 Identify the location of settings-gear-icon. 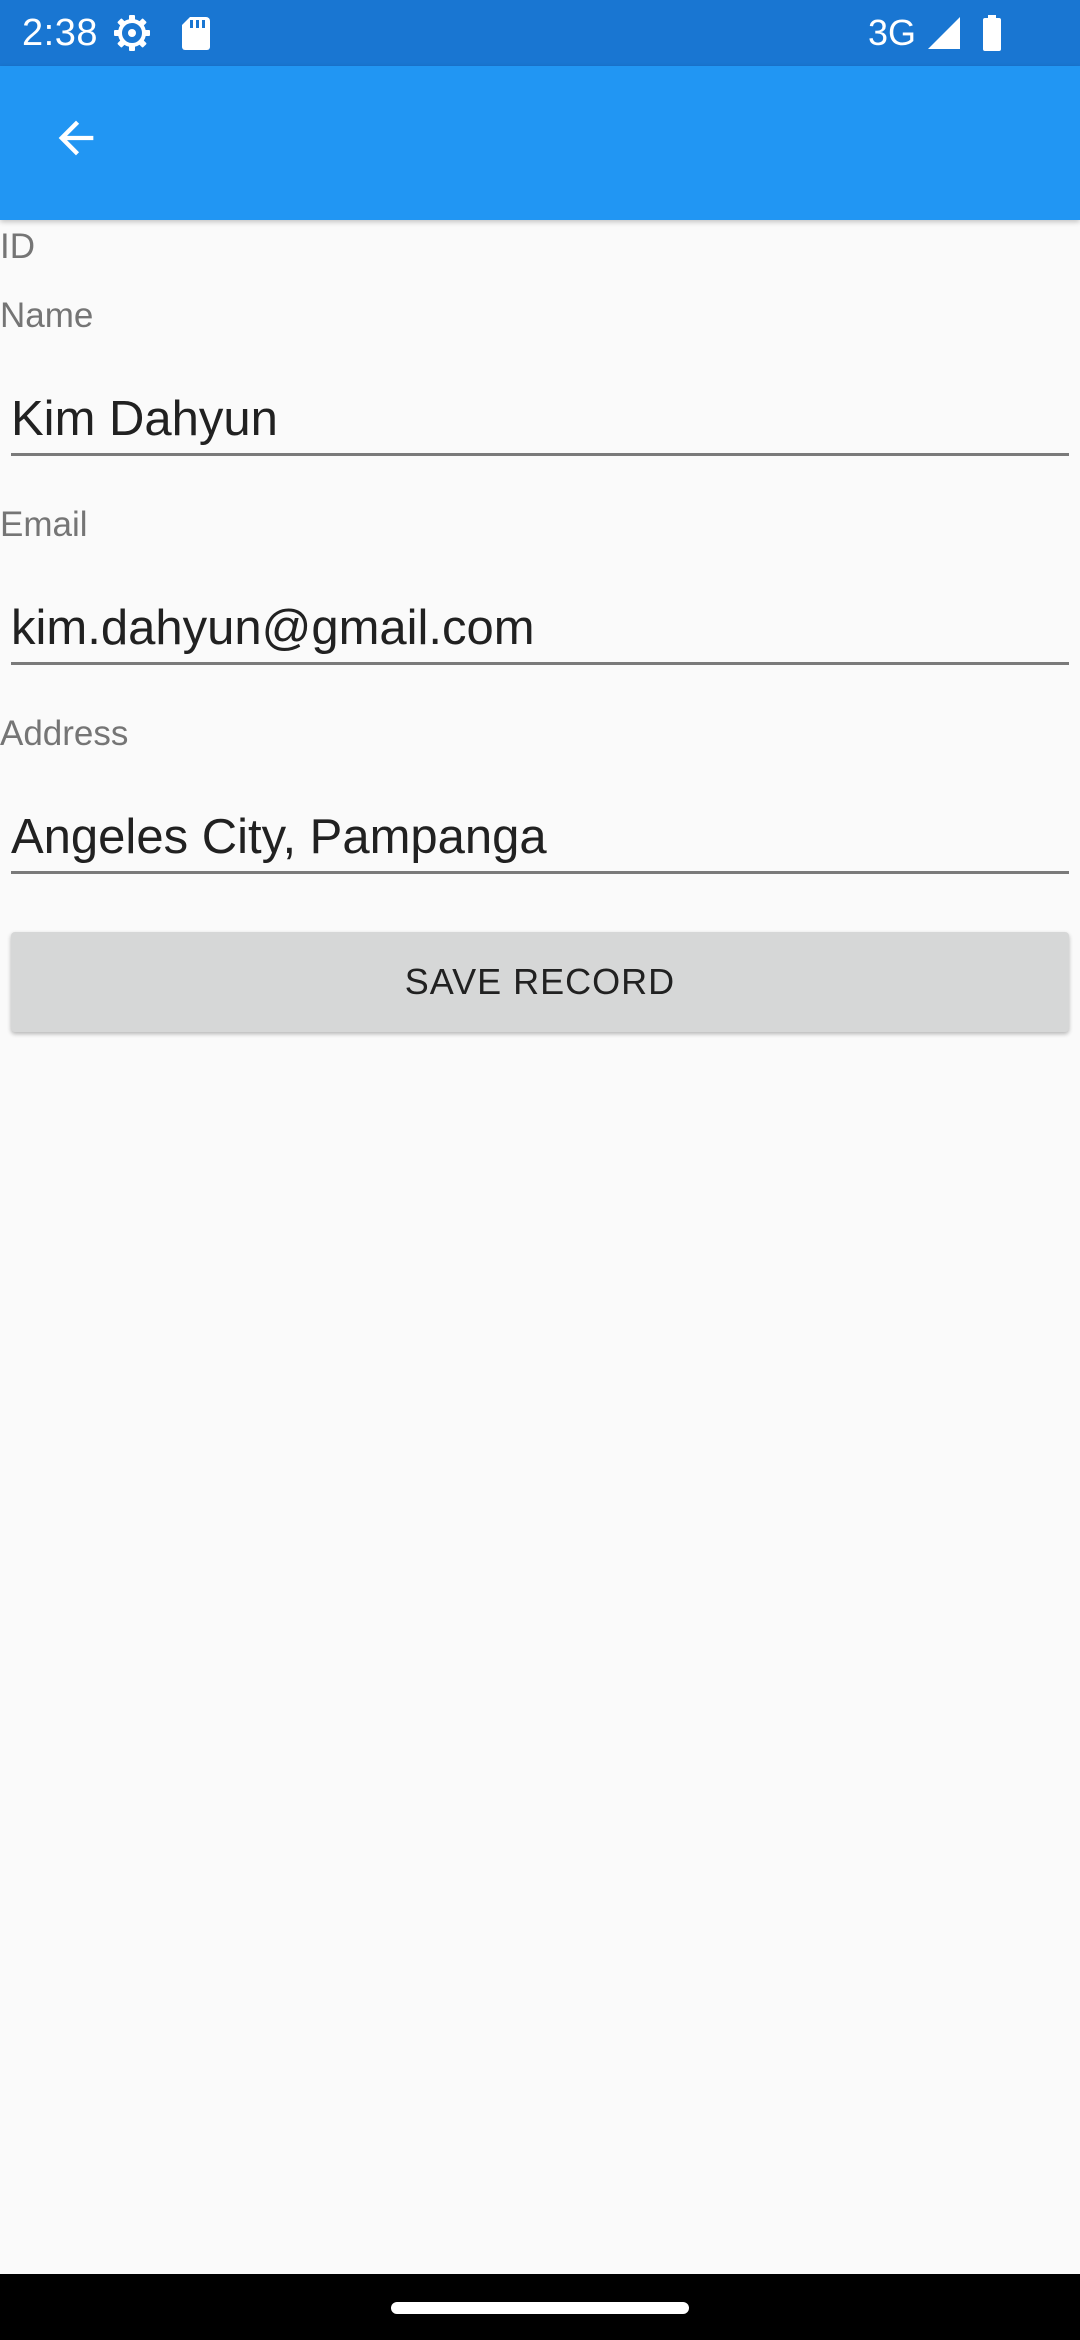
(132, 33).